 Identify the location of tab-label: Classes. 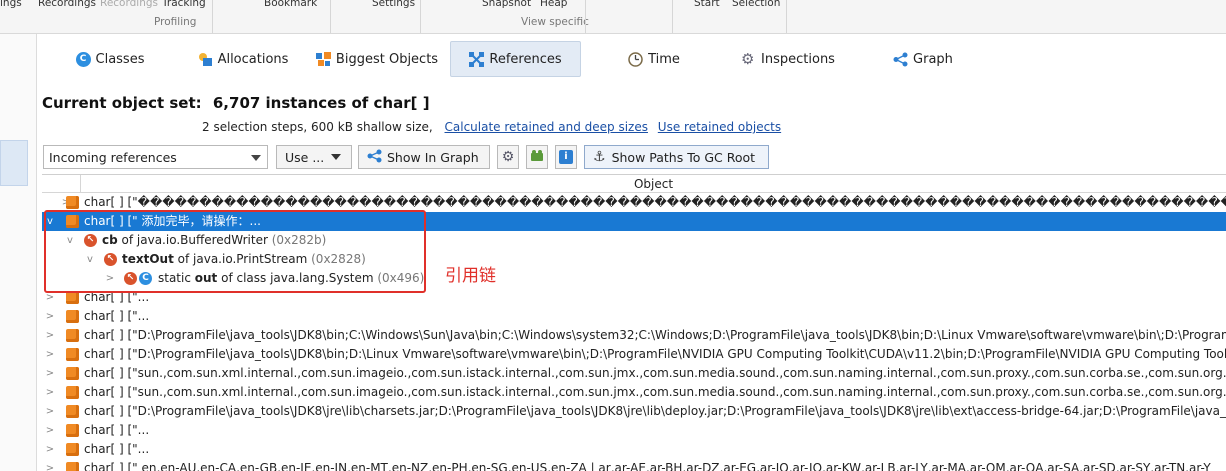
(120, 59).